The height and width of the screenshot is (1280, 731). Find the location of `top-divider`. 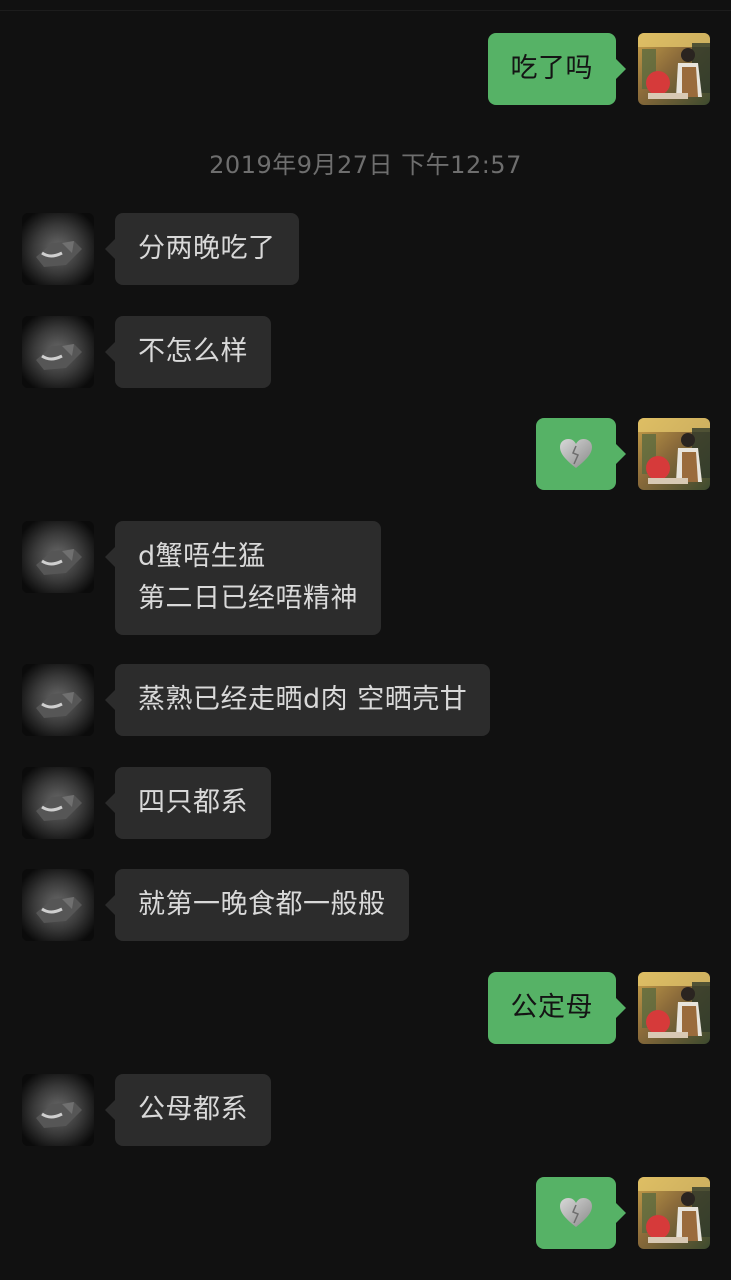

top-divider is located at coordinates (365, 10).